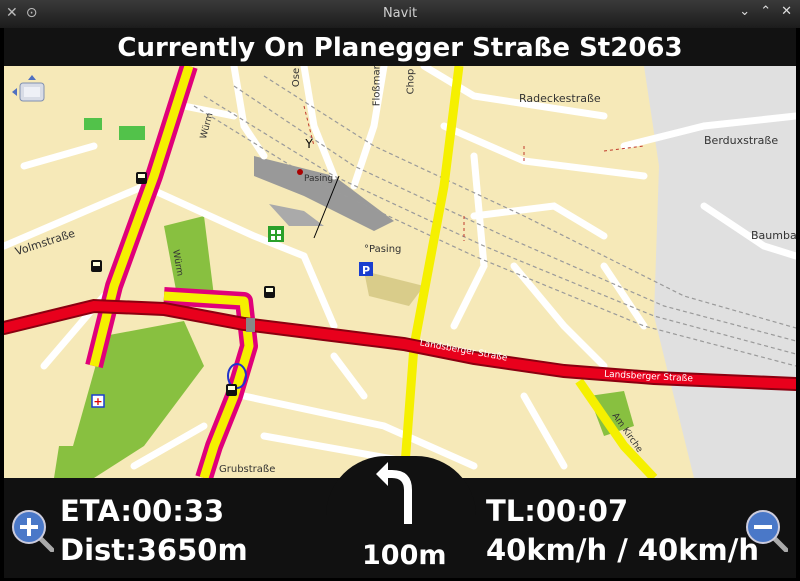 Image resolution: width=800 pixels, height=581 pixels. Describe the element at coordinates (319, 179) in the screenshot. I see `map-label: Pasing` at that location.